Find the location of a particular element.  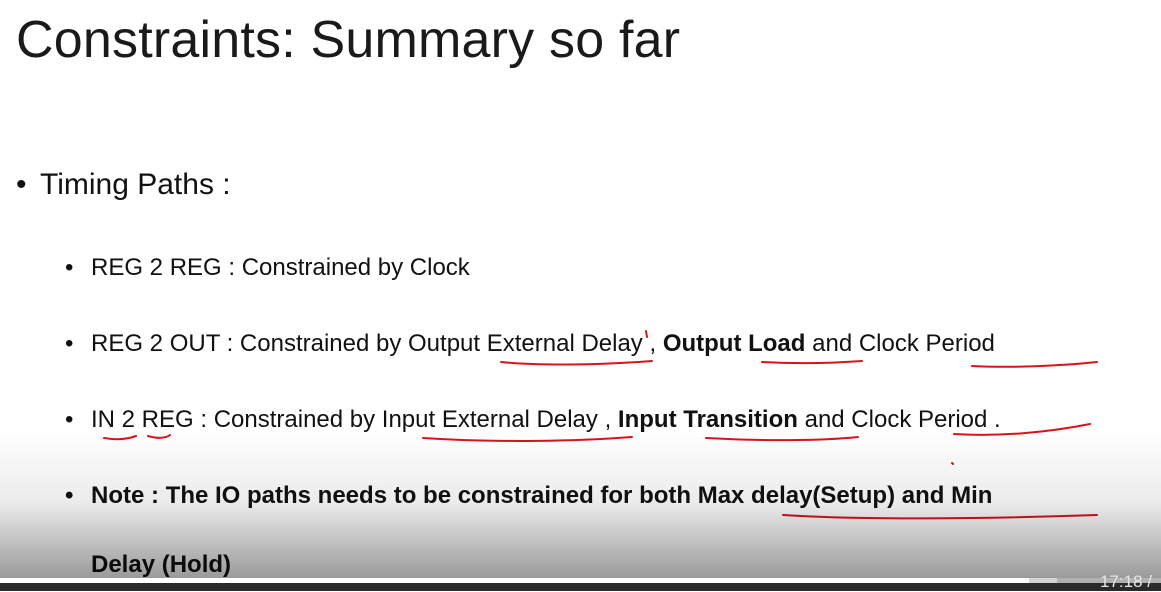

player-controls-bar is located at coordinates (580, 587).